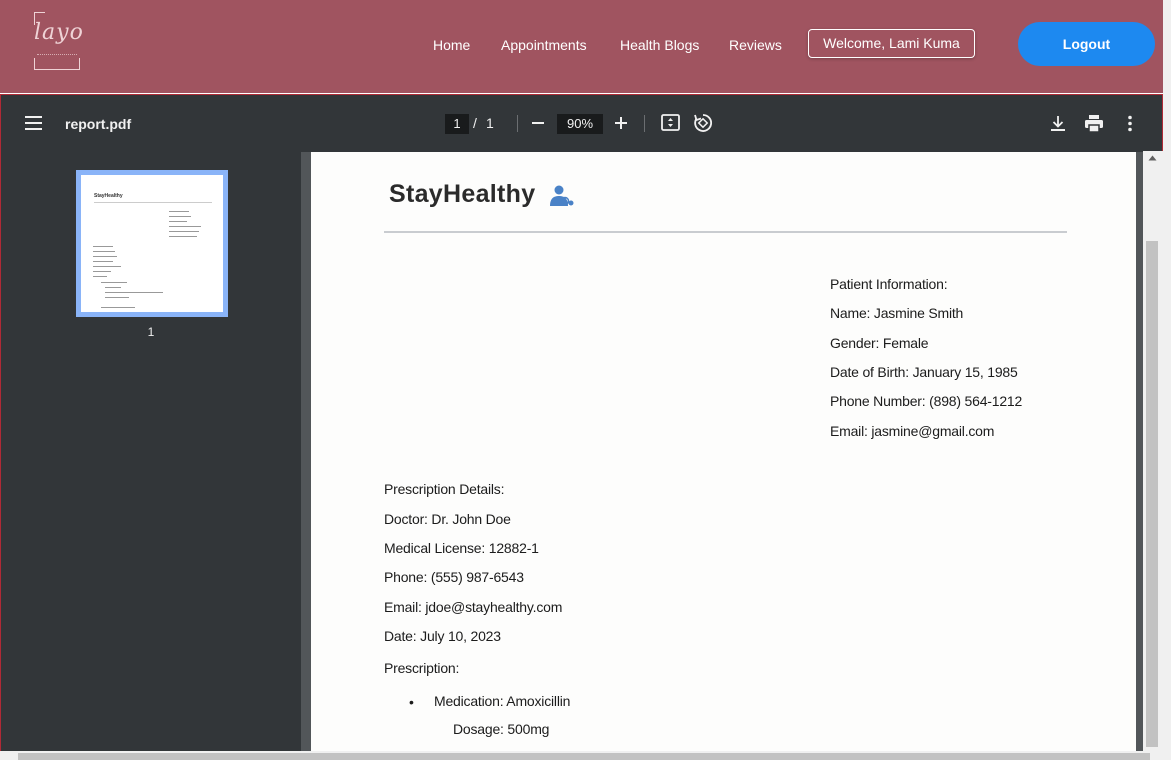  I want to click on prescription-doctor: Doctor: Dr. John Doe, so click(447, 519).